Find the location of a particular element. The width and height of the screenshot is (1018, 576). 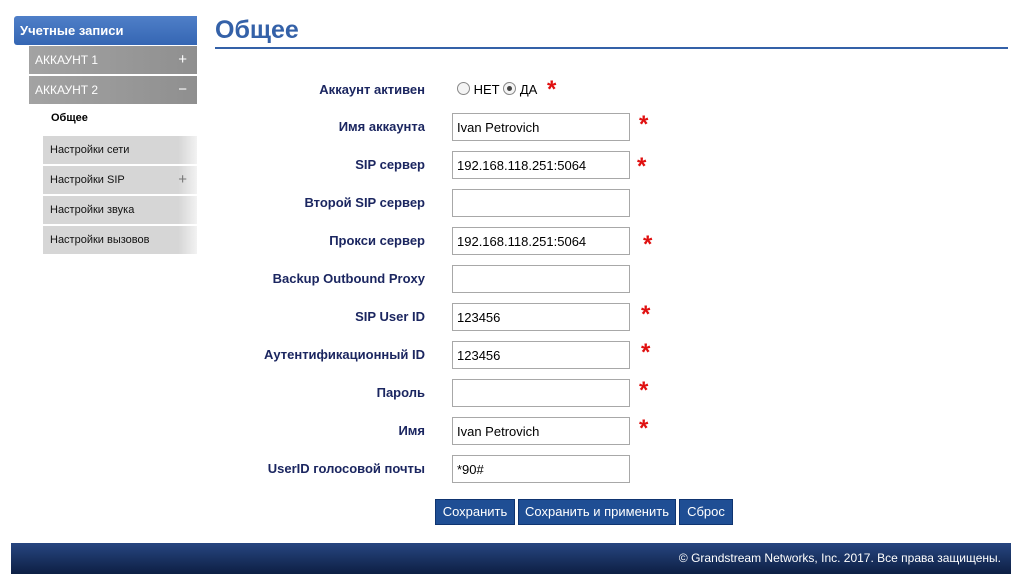

row-auth-id: Аутентификационный ID * is located at coordinates (509, 354).